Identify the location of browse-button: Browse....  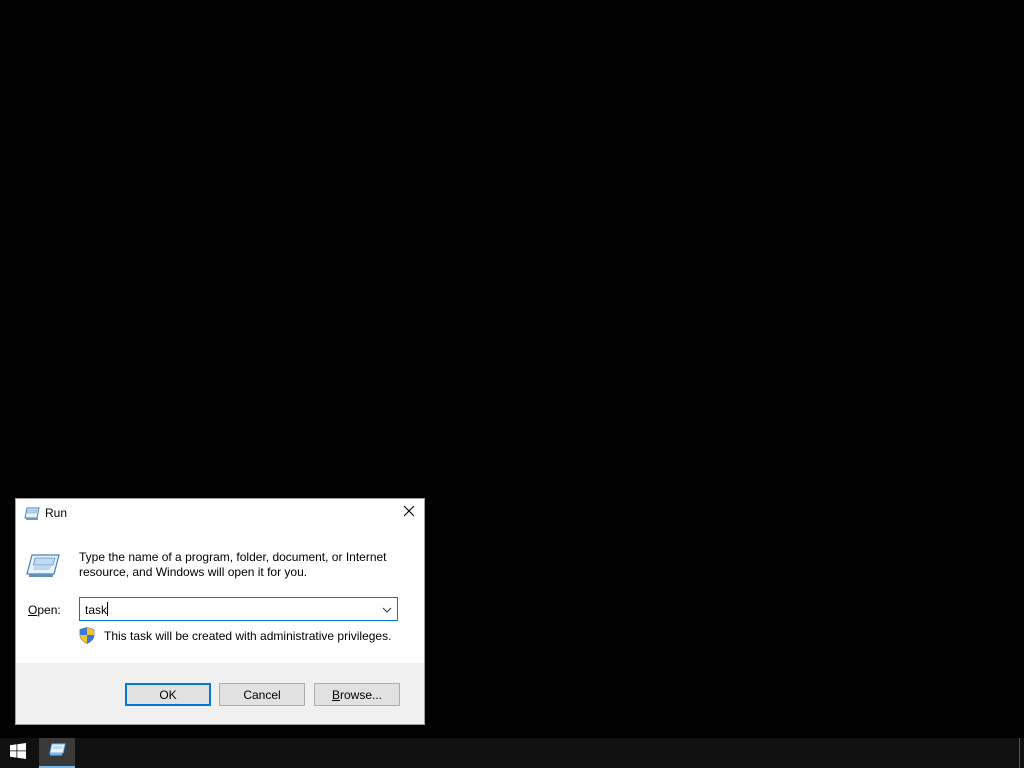
(357, 694).